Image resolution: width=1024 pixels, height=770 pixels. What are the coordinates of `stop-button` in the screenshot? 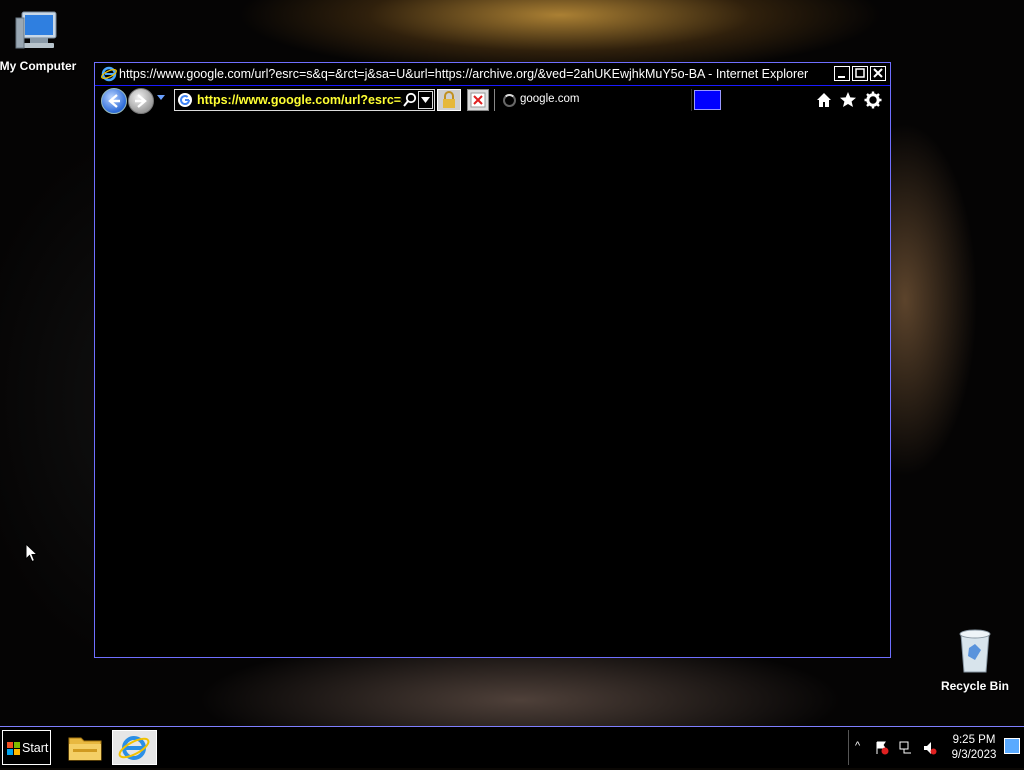 It's located at (478, 100).